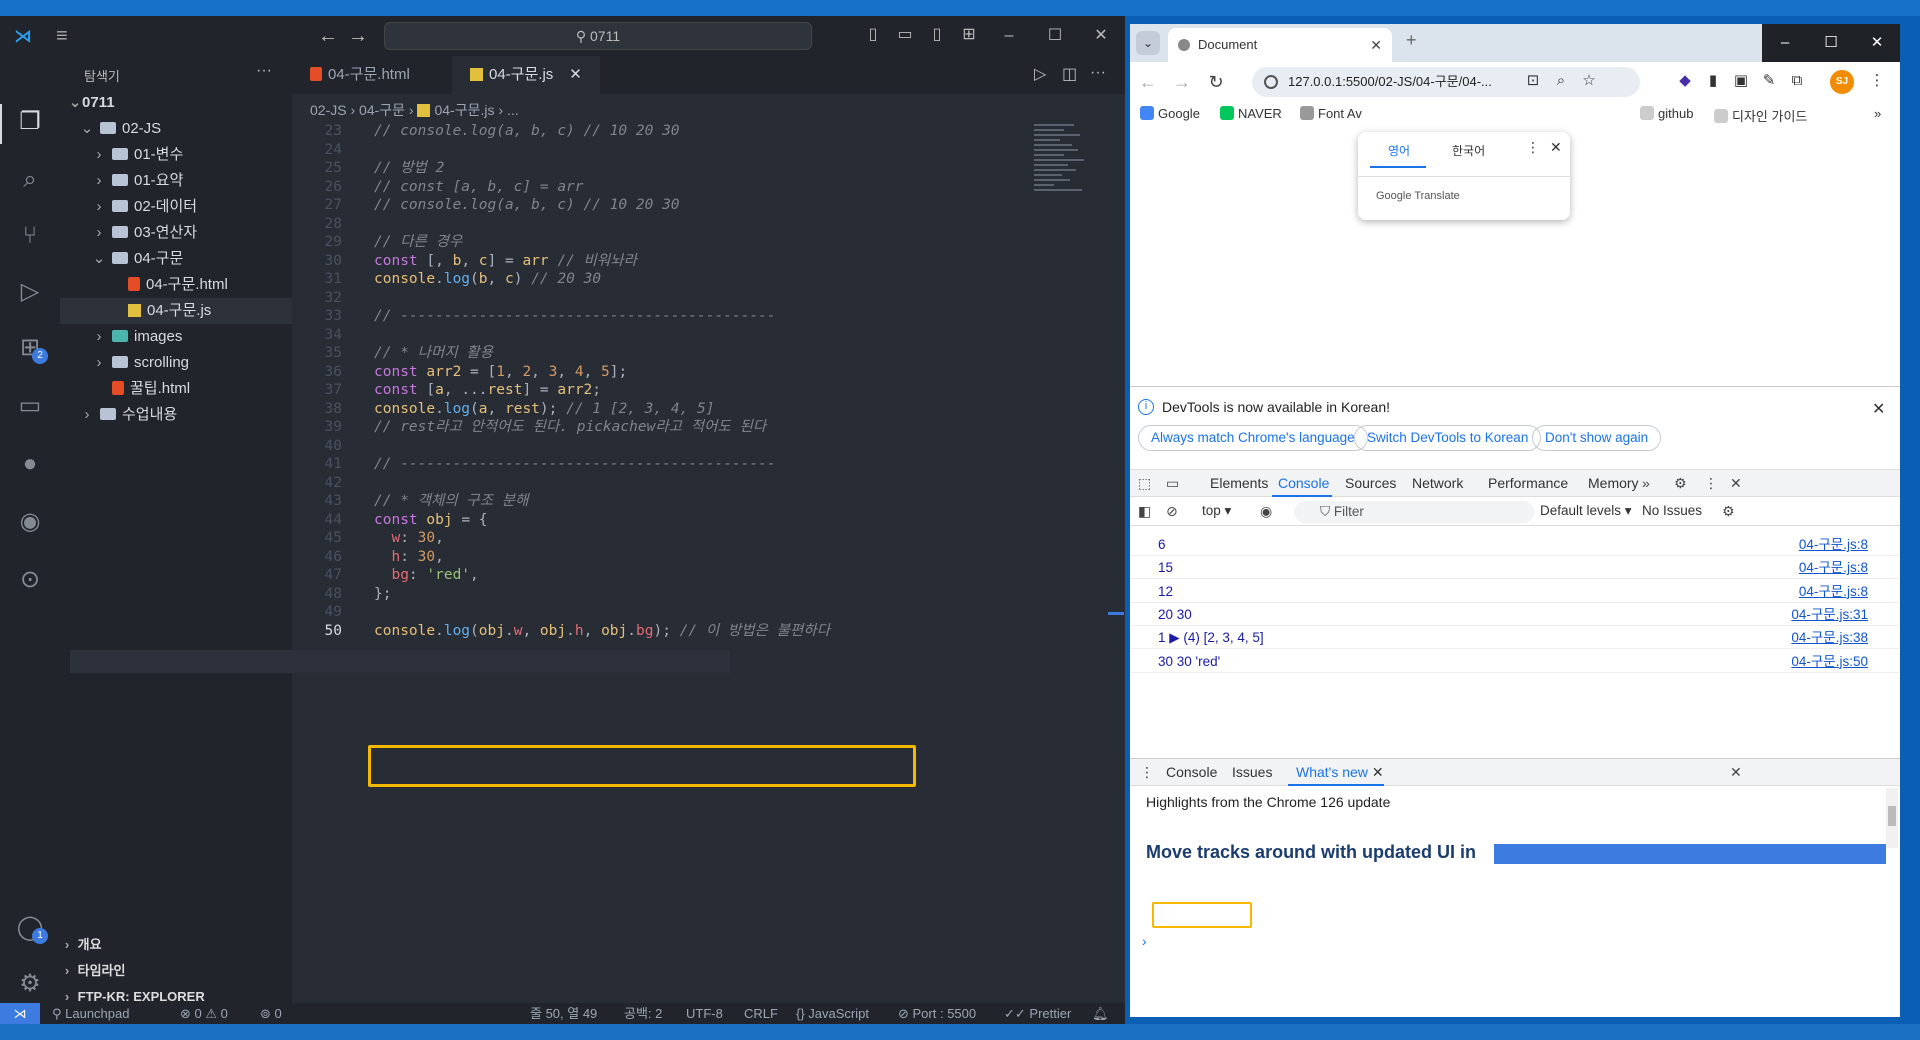  Describe the element at coordinates (30, 522) in the screenshot. I see `json-icon: ◉` at that location.